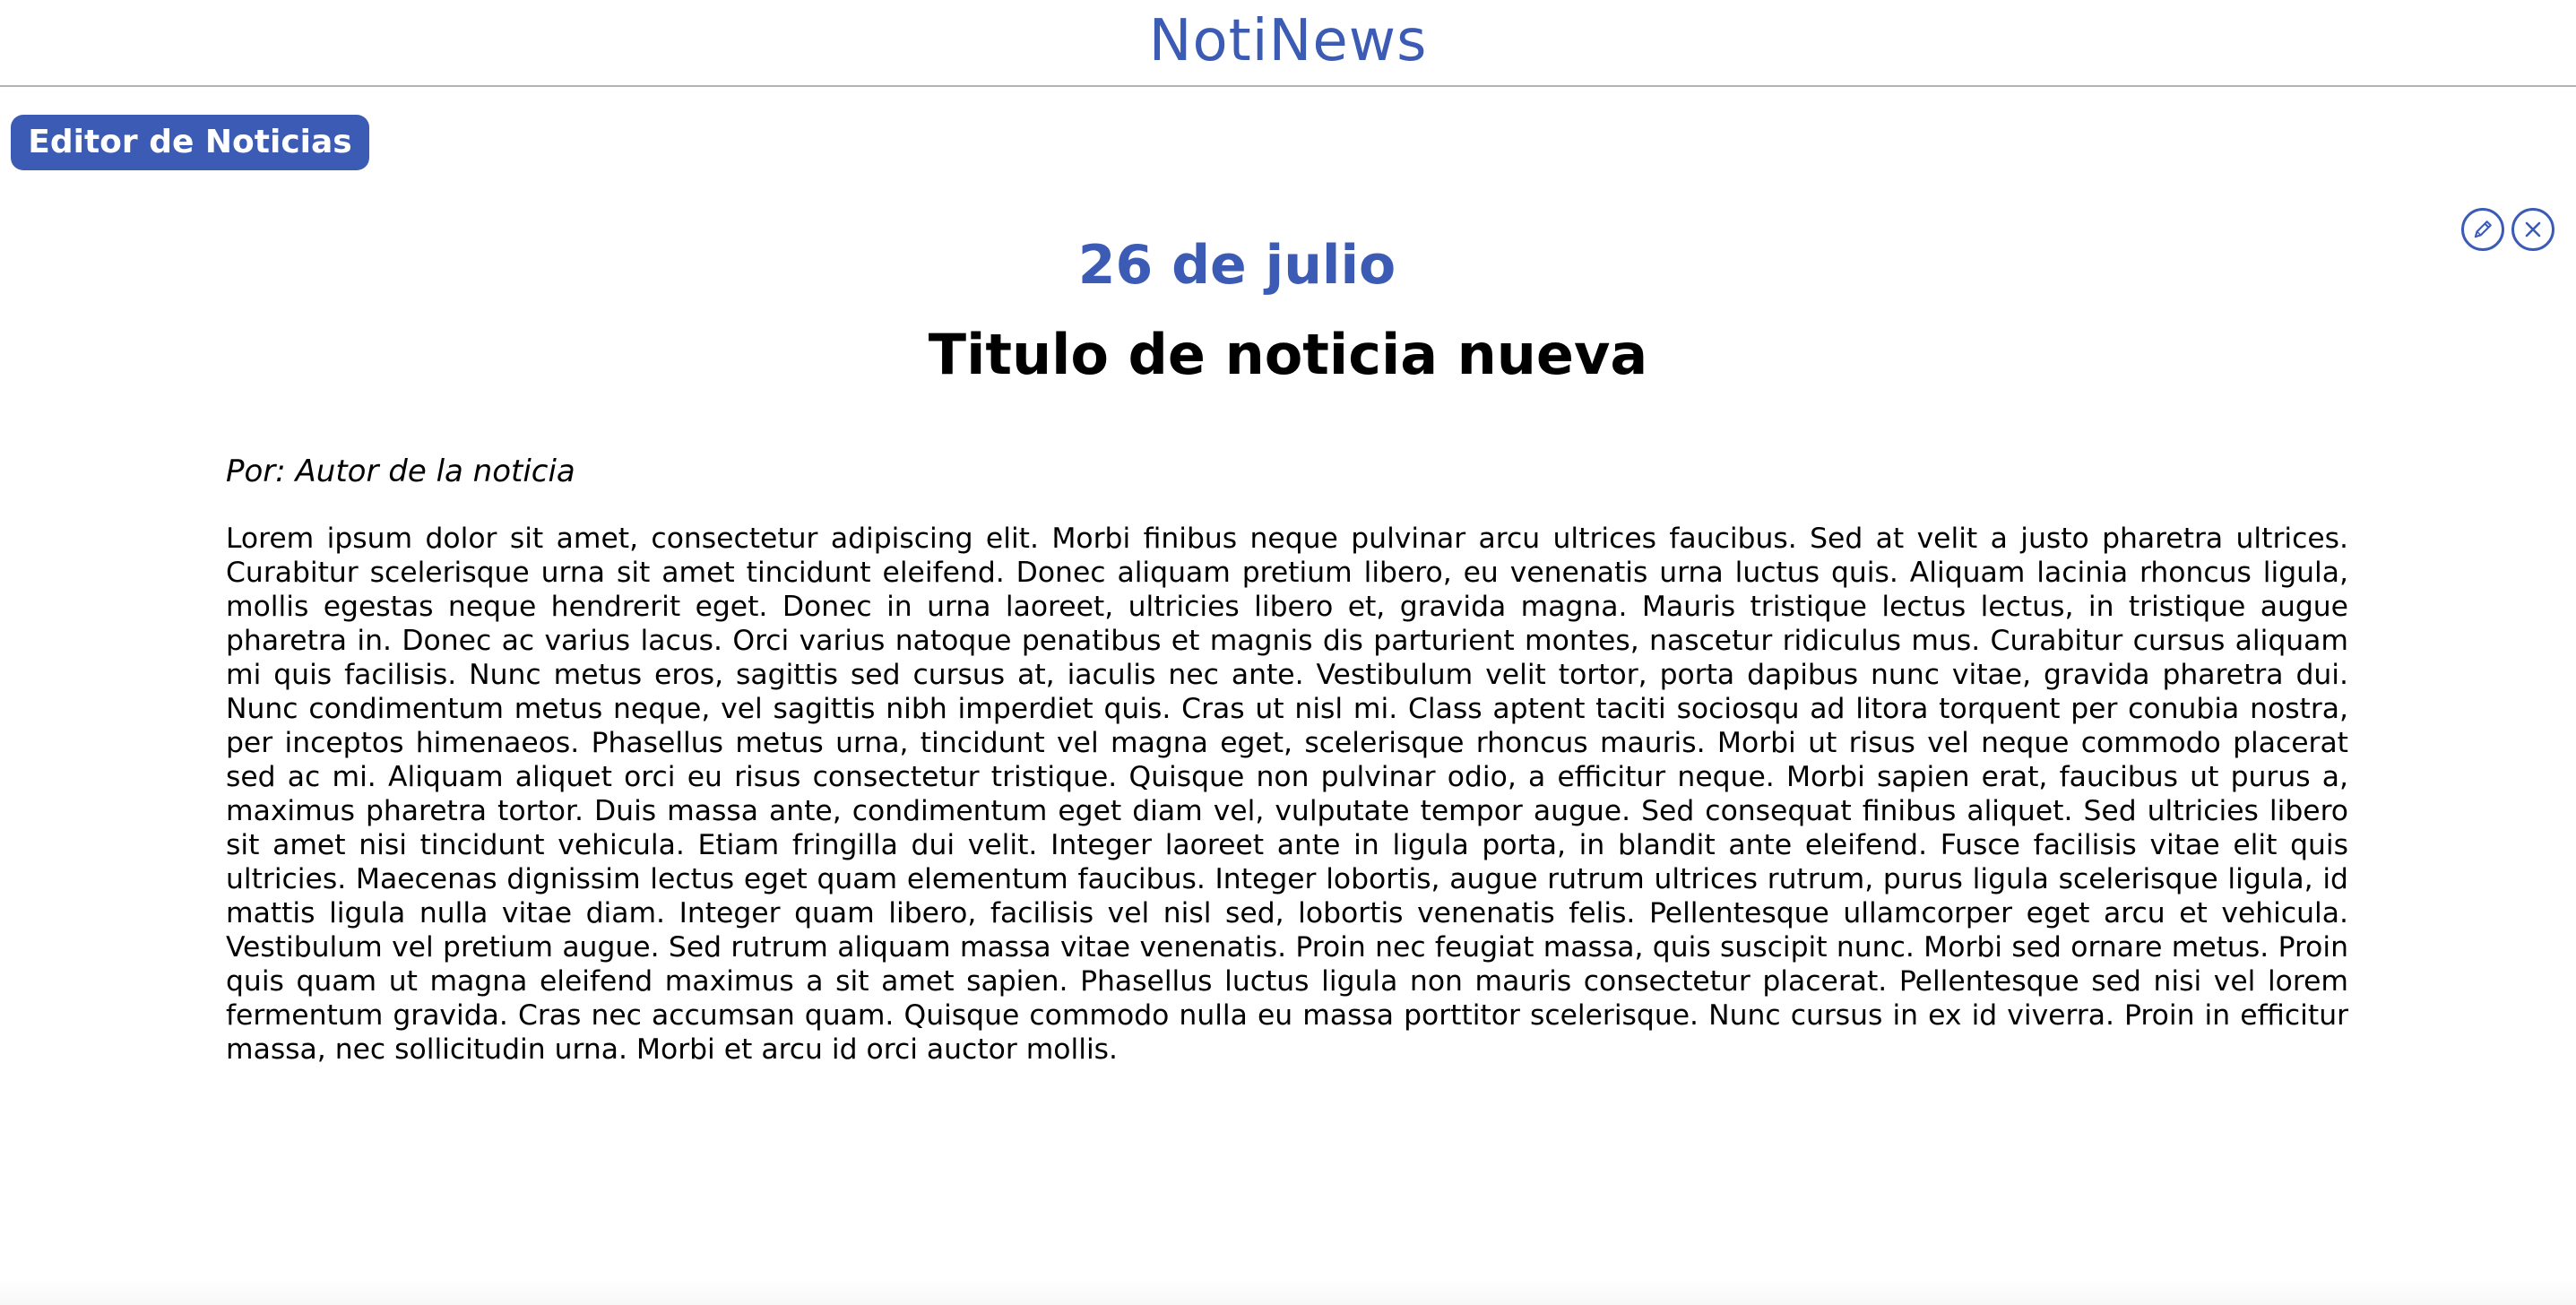  I want to click on brand-logo: NotiNews, so click(1288, 41).